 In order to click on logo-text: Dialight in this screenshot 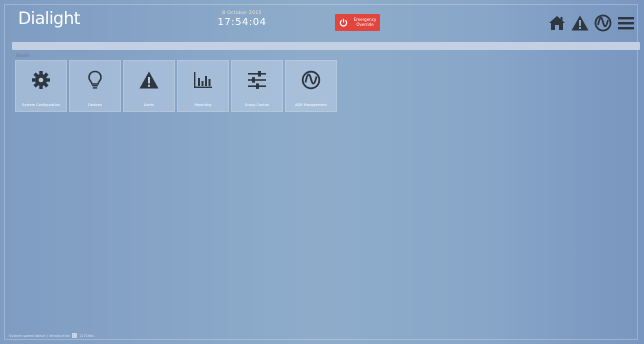, I will do `click(49, 19)`.